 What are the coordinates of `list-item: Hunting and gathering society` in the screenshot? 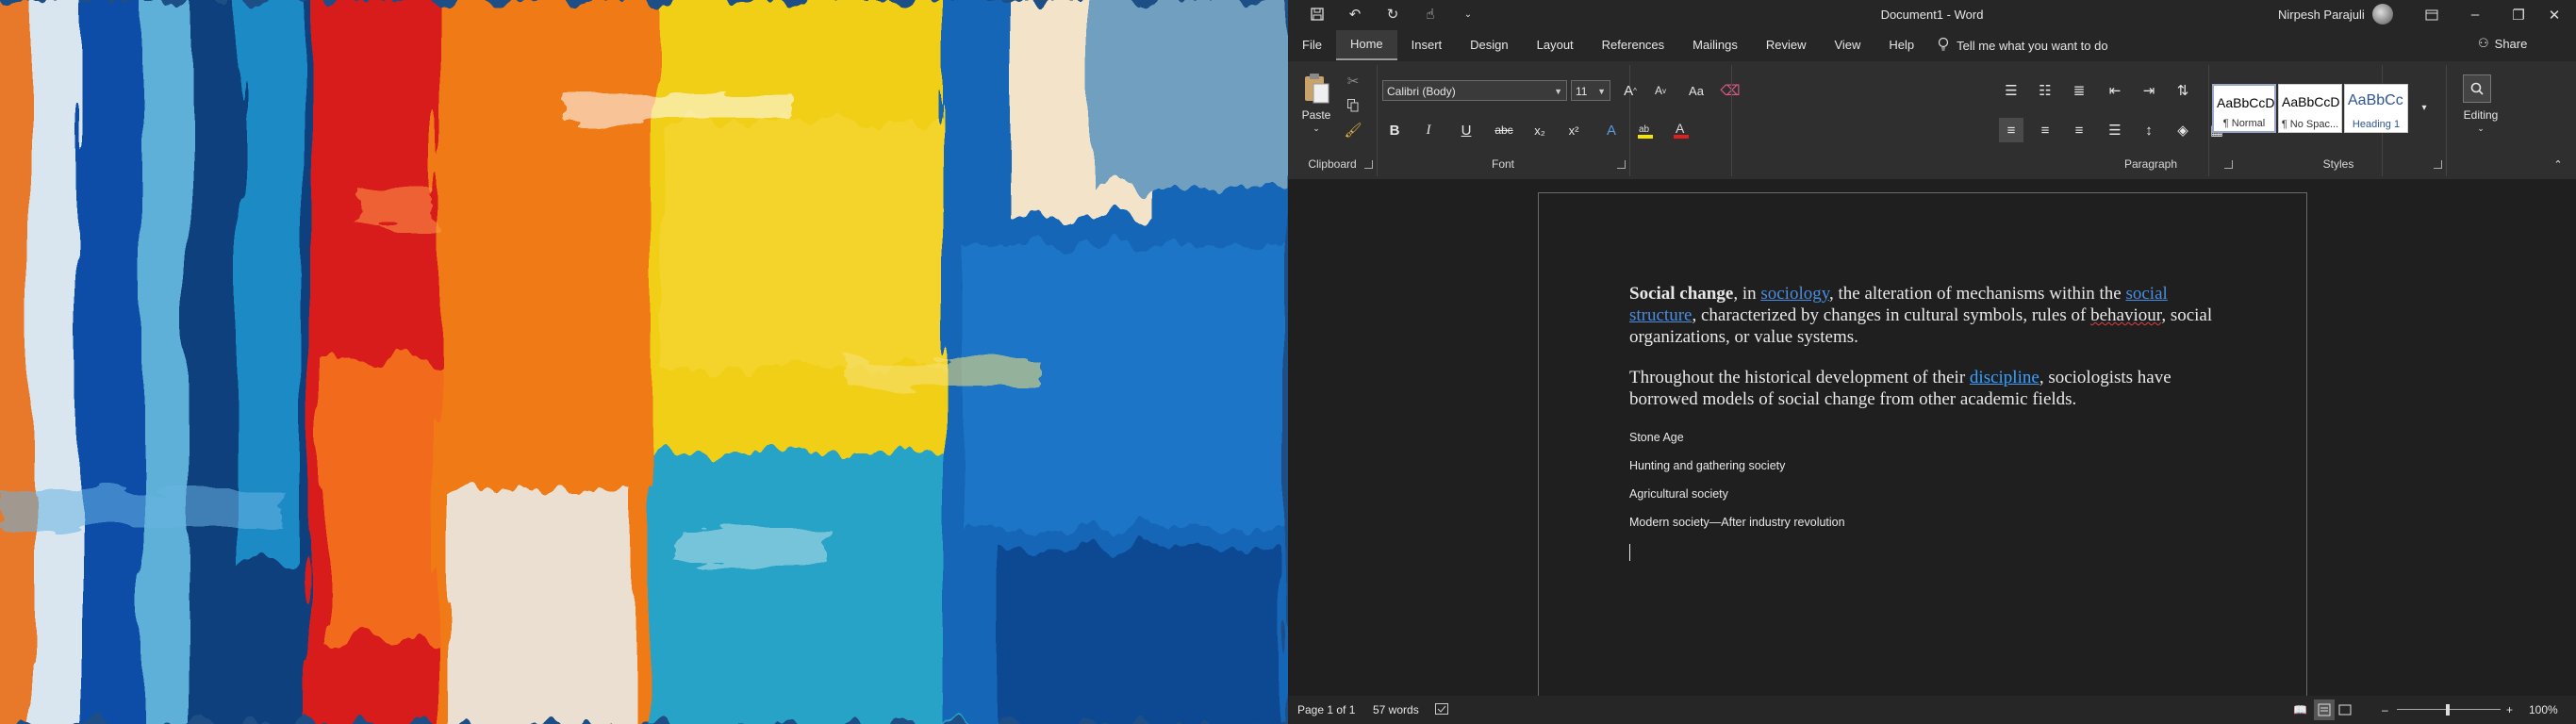 It's located at (1931, 466).